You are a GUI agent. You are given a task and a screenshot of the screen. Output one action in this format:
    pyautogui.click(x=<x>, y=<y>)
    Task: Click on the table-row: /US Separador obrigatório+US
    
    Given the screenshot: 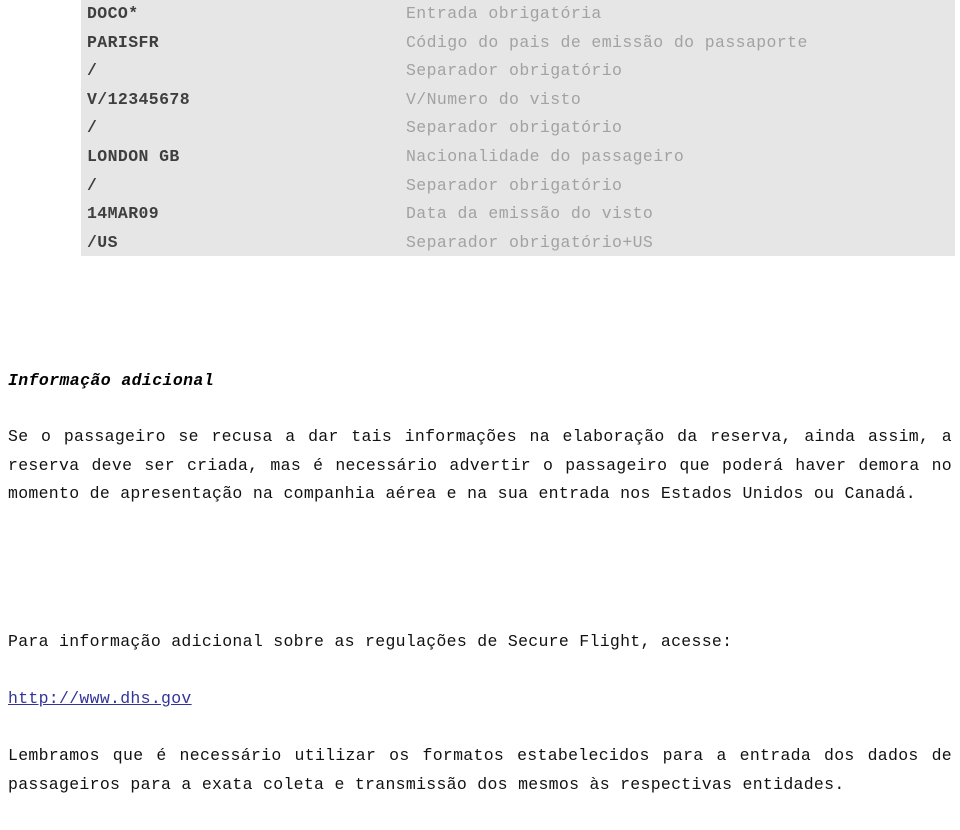 What is the action you would take?
    pyautogui.click(x=518, y=243)
    